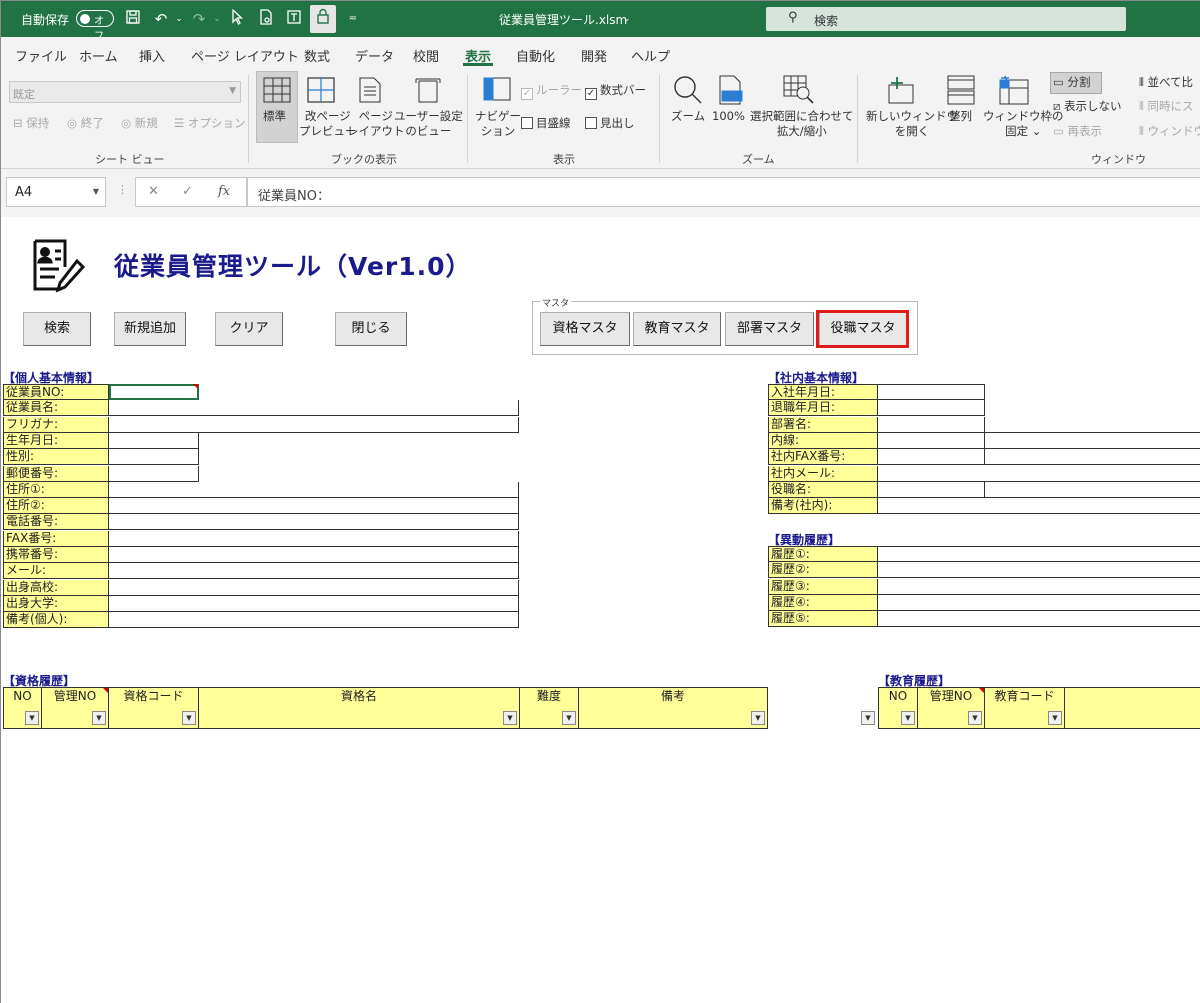 The height and width of the screenshot is (1003, 1200). What do you see at coordinates (498, 124) in the screenshot?
I see `navigation-button: ナビゲー ション` at bounding box center [498, 124].